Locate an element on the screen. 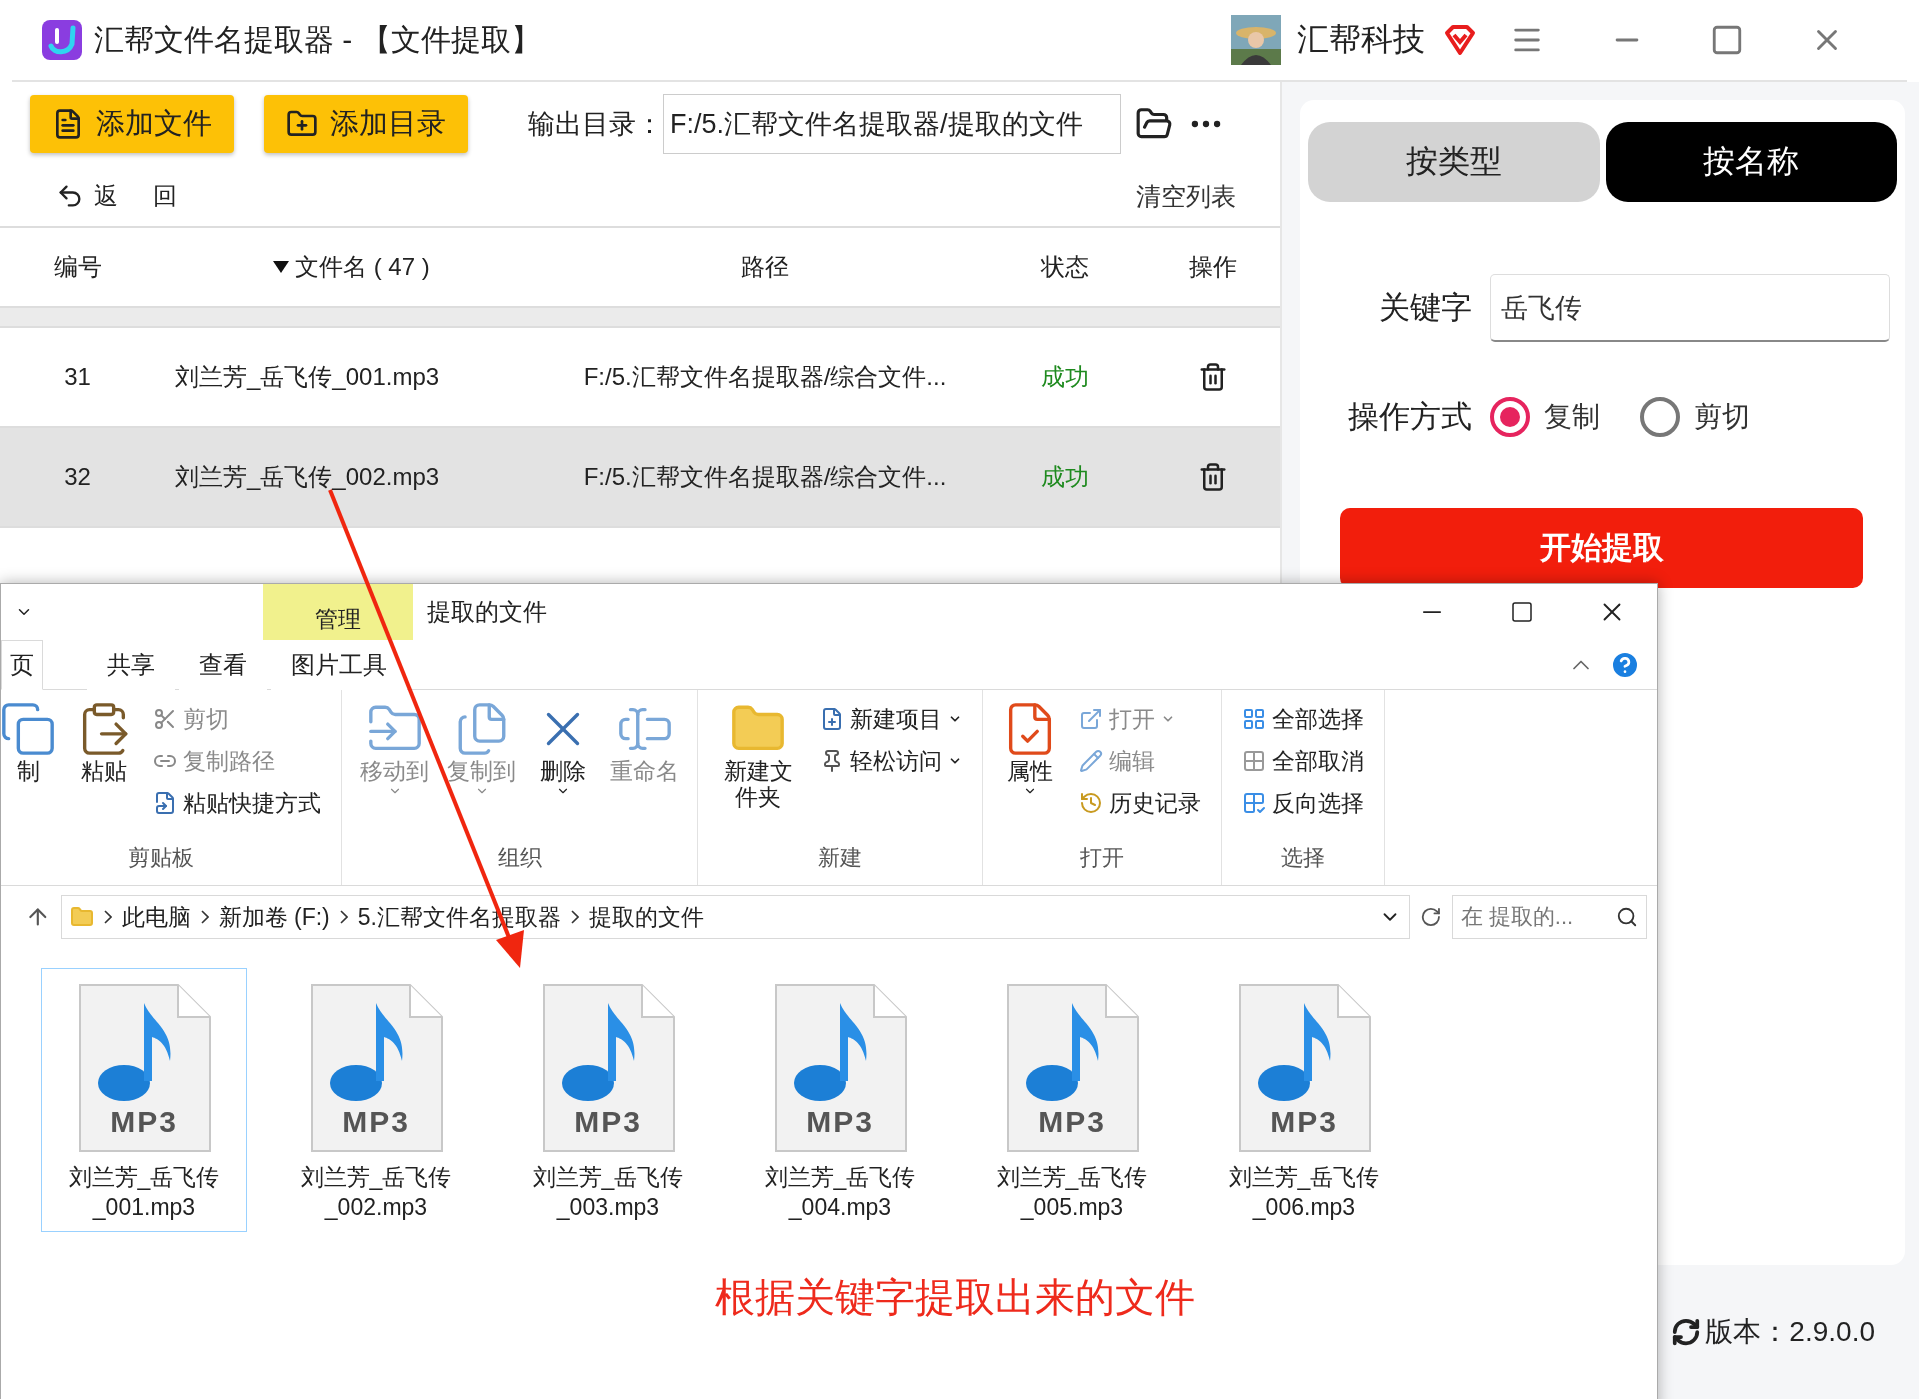 Image resolution: width=1919 pixels, height=1399 pixels. file-item: MP3 刘兰芳_岳飞传 _001.mp3 is located at coordinates (144, 1100).